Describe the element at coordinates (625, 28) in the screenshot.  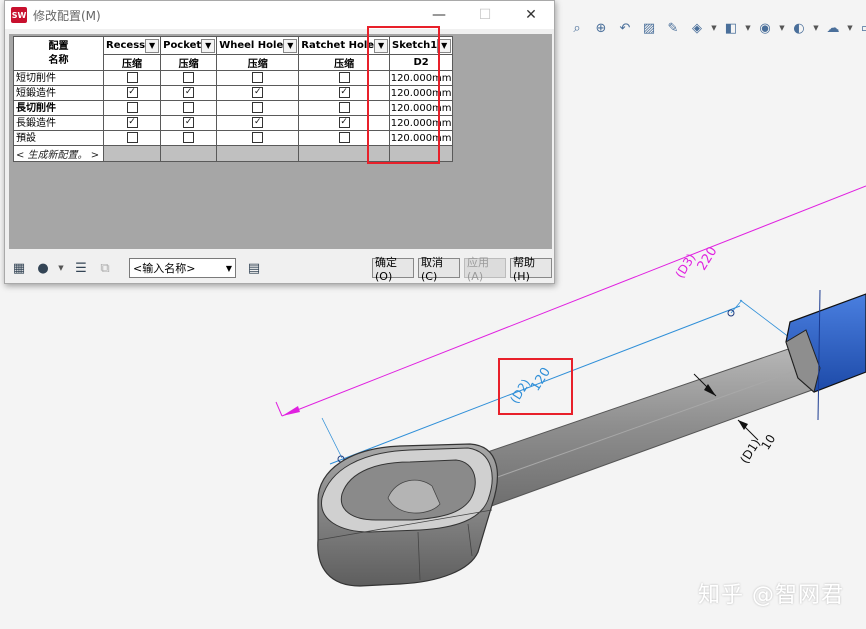
I see `previous-view-icon: ↶` at that location.